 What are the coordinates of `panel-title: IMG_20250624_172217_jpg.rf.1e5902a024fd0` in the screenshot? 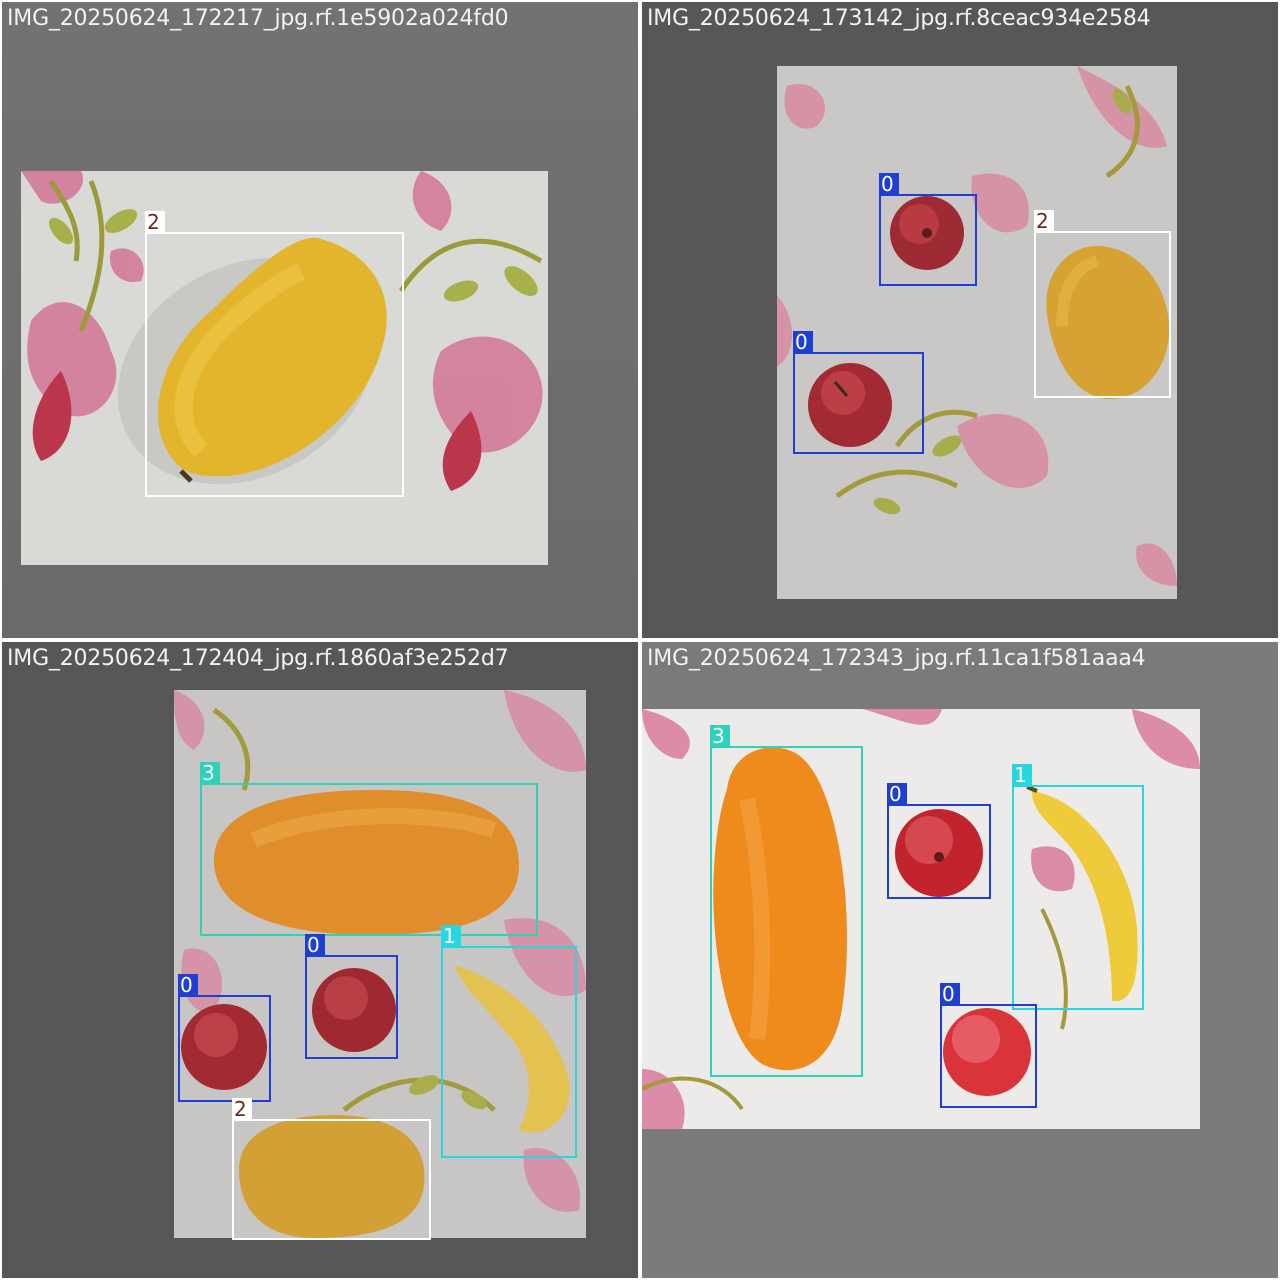 It's located at (258, 18).